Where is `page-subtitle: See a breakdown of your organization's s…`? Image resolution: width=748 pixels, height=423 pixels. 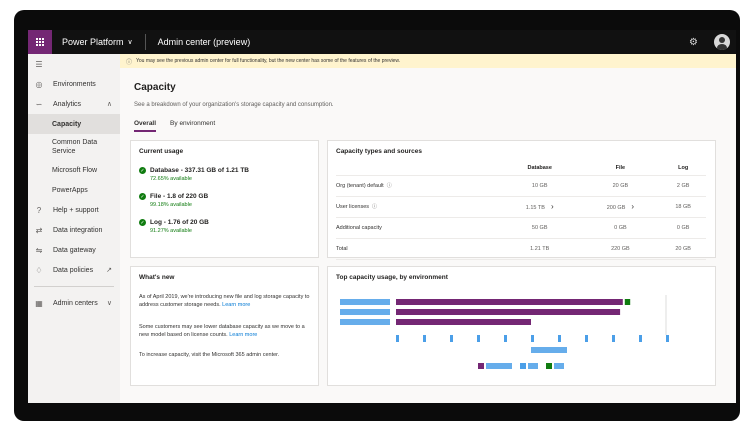 page-subtitle: See a breakdown of your organization's s… is located at coordinates (234, 105).